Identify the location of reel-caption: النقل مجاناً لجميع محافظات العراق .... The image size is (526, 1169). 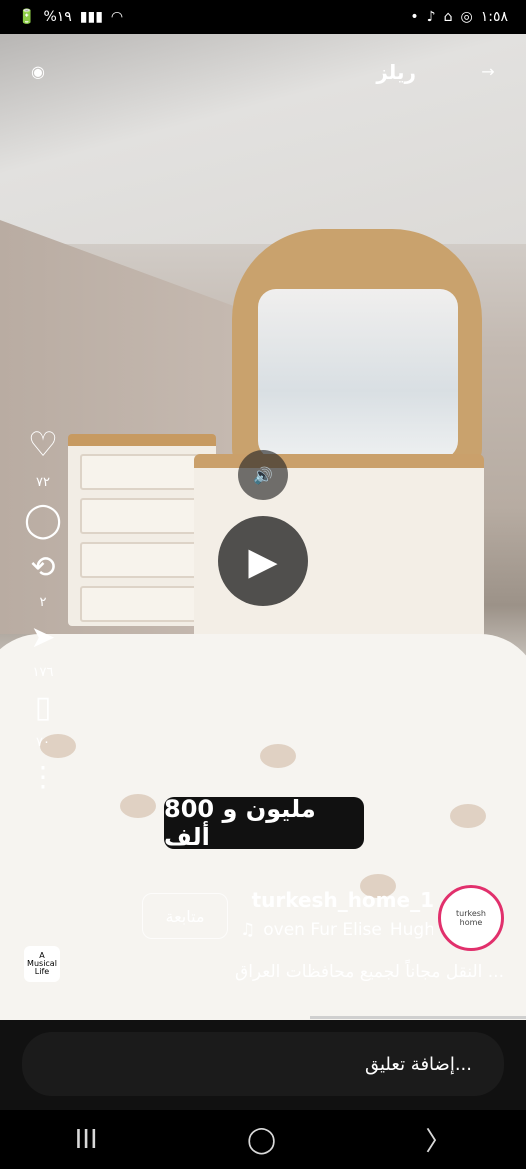
(369, 972).